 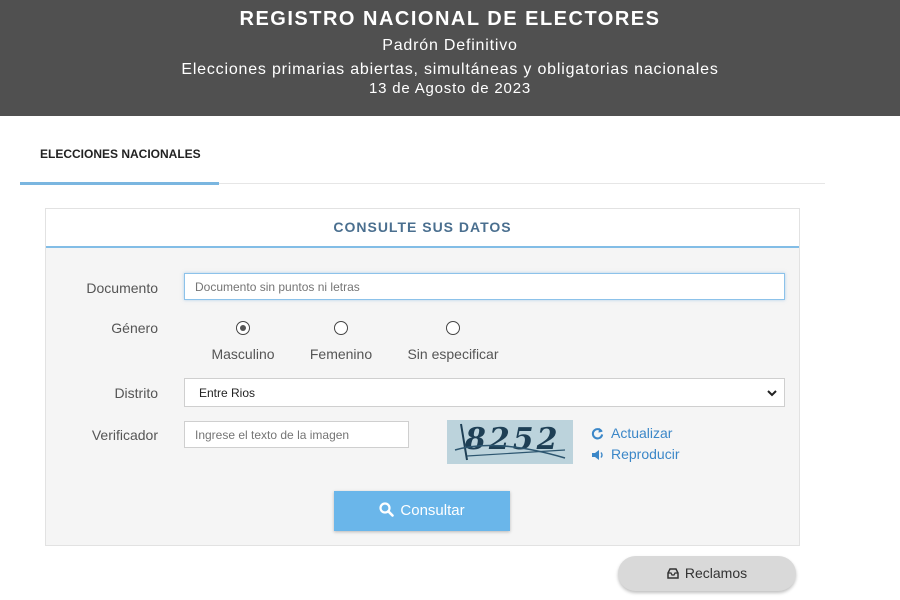 I want to click on verificador-input, so click(x=296, y=434).